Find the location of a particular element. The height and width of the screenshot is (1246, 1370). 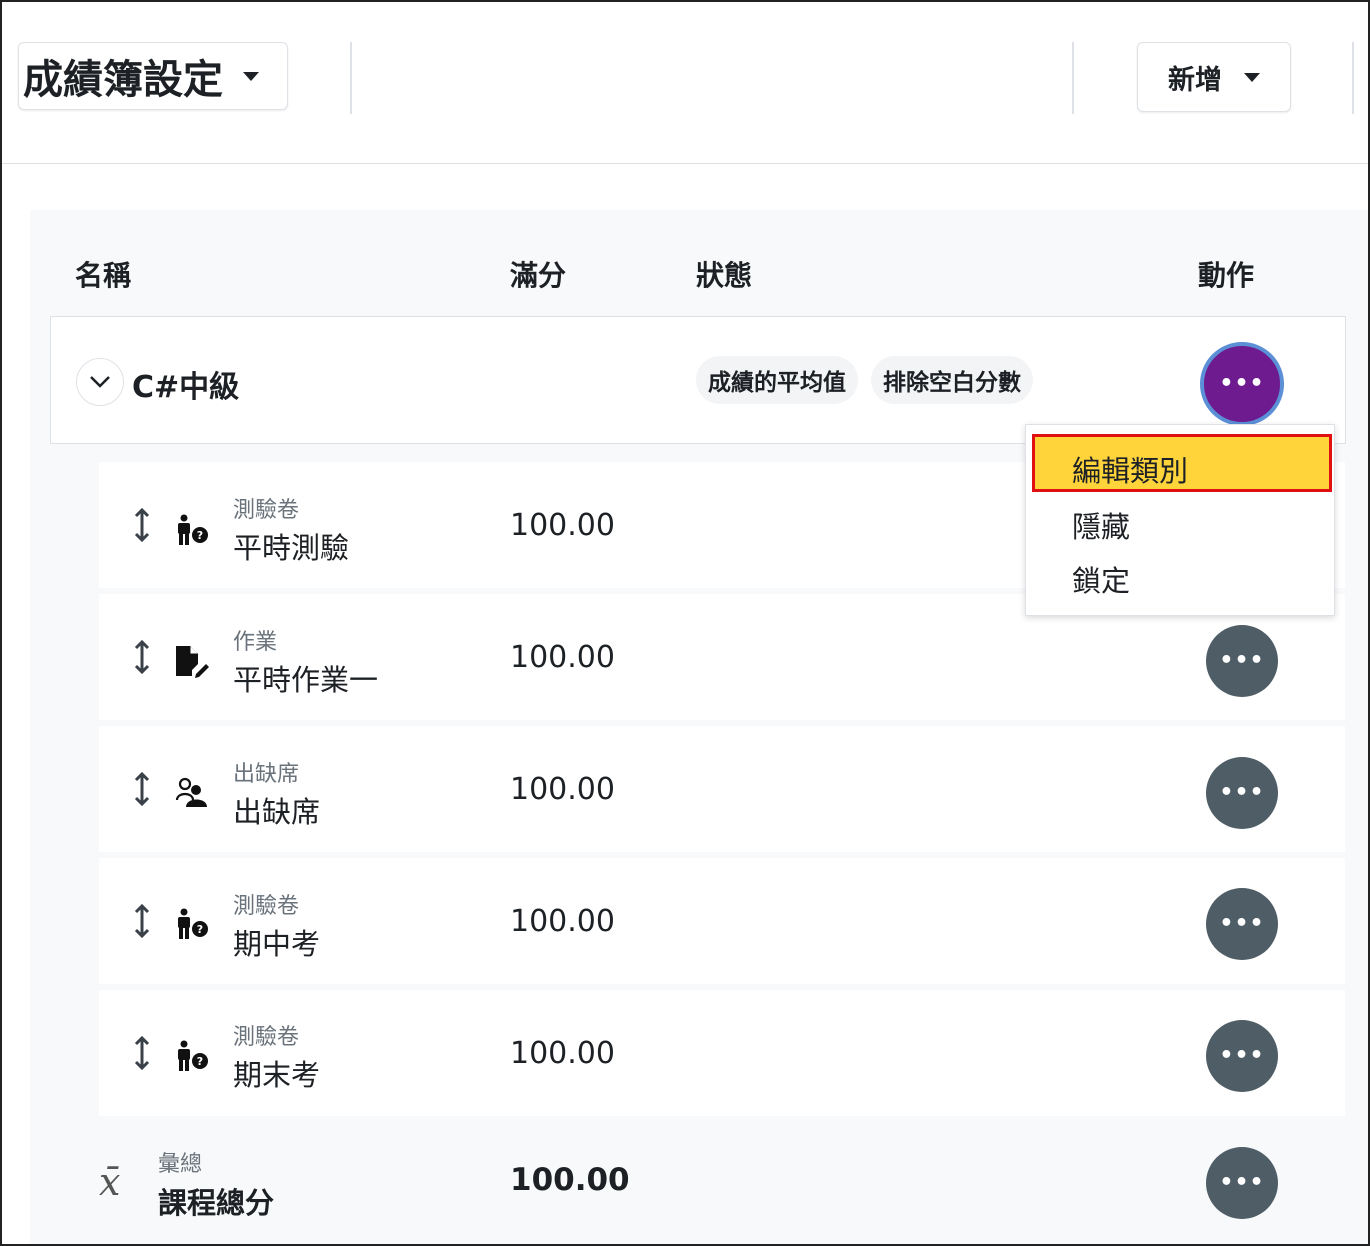

chevron-down-icon is located at coordinates (100, 382).